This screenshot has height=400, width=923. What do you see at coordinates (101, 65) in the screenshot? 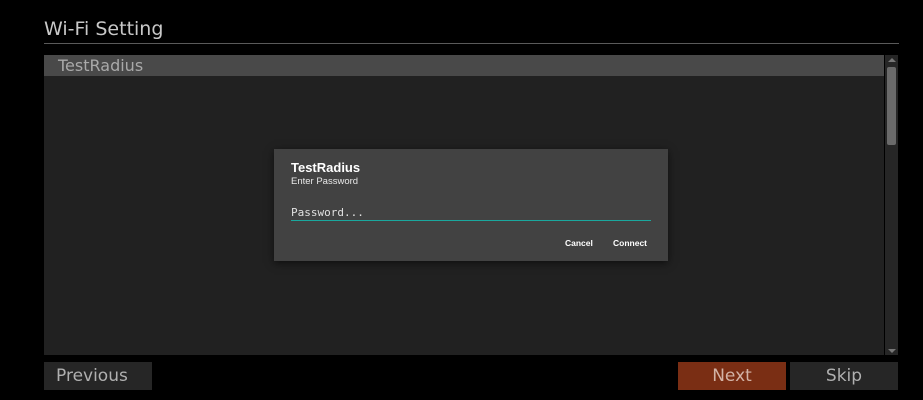
I see `network-ssid-label: TestRadius` at bounding box center [101, 65].